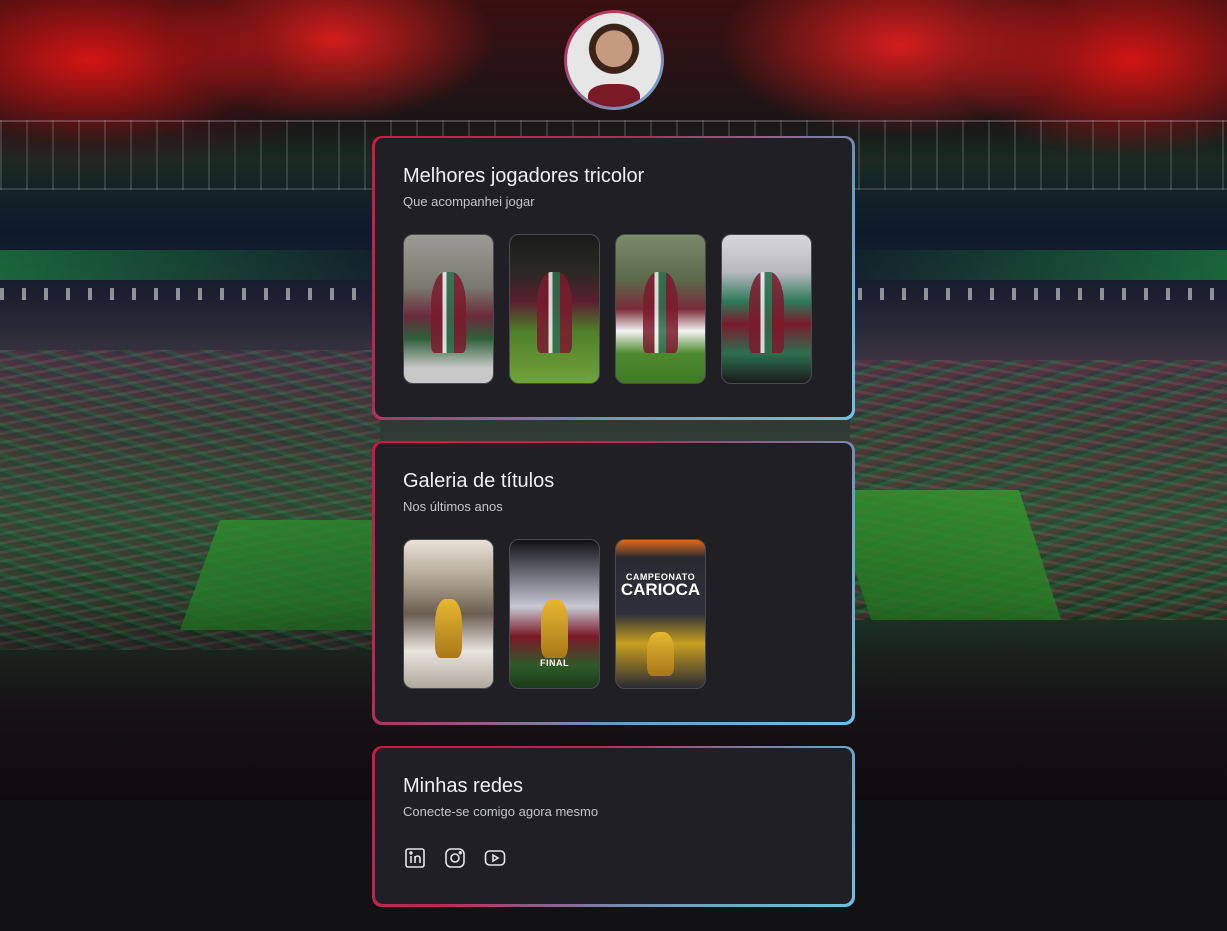 This screenshot has width=1227, height=931. I want to click on youtube-icon, so click(495, 858).